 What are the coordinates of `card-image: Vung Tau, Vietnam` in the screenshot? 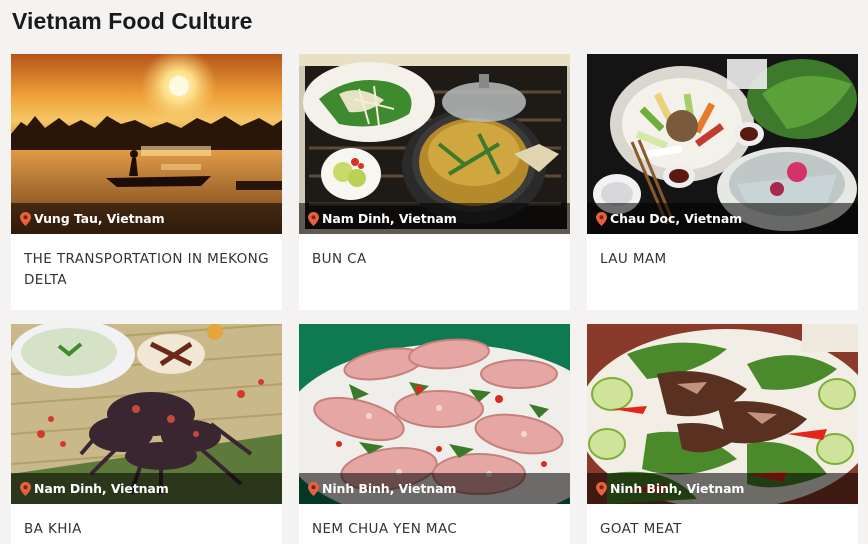 It's located at (146, 144).